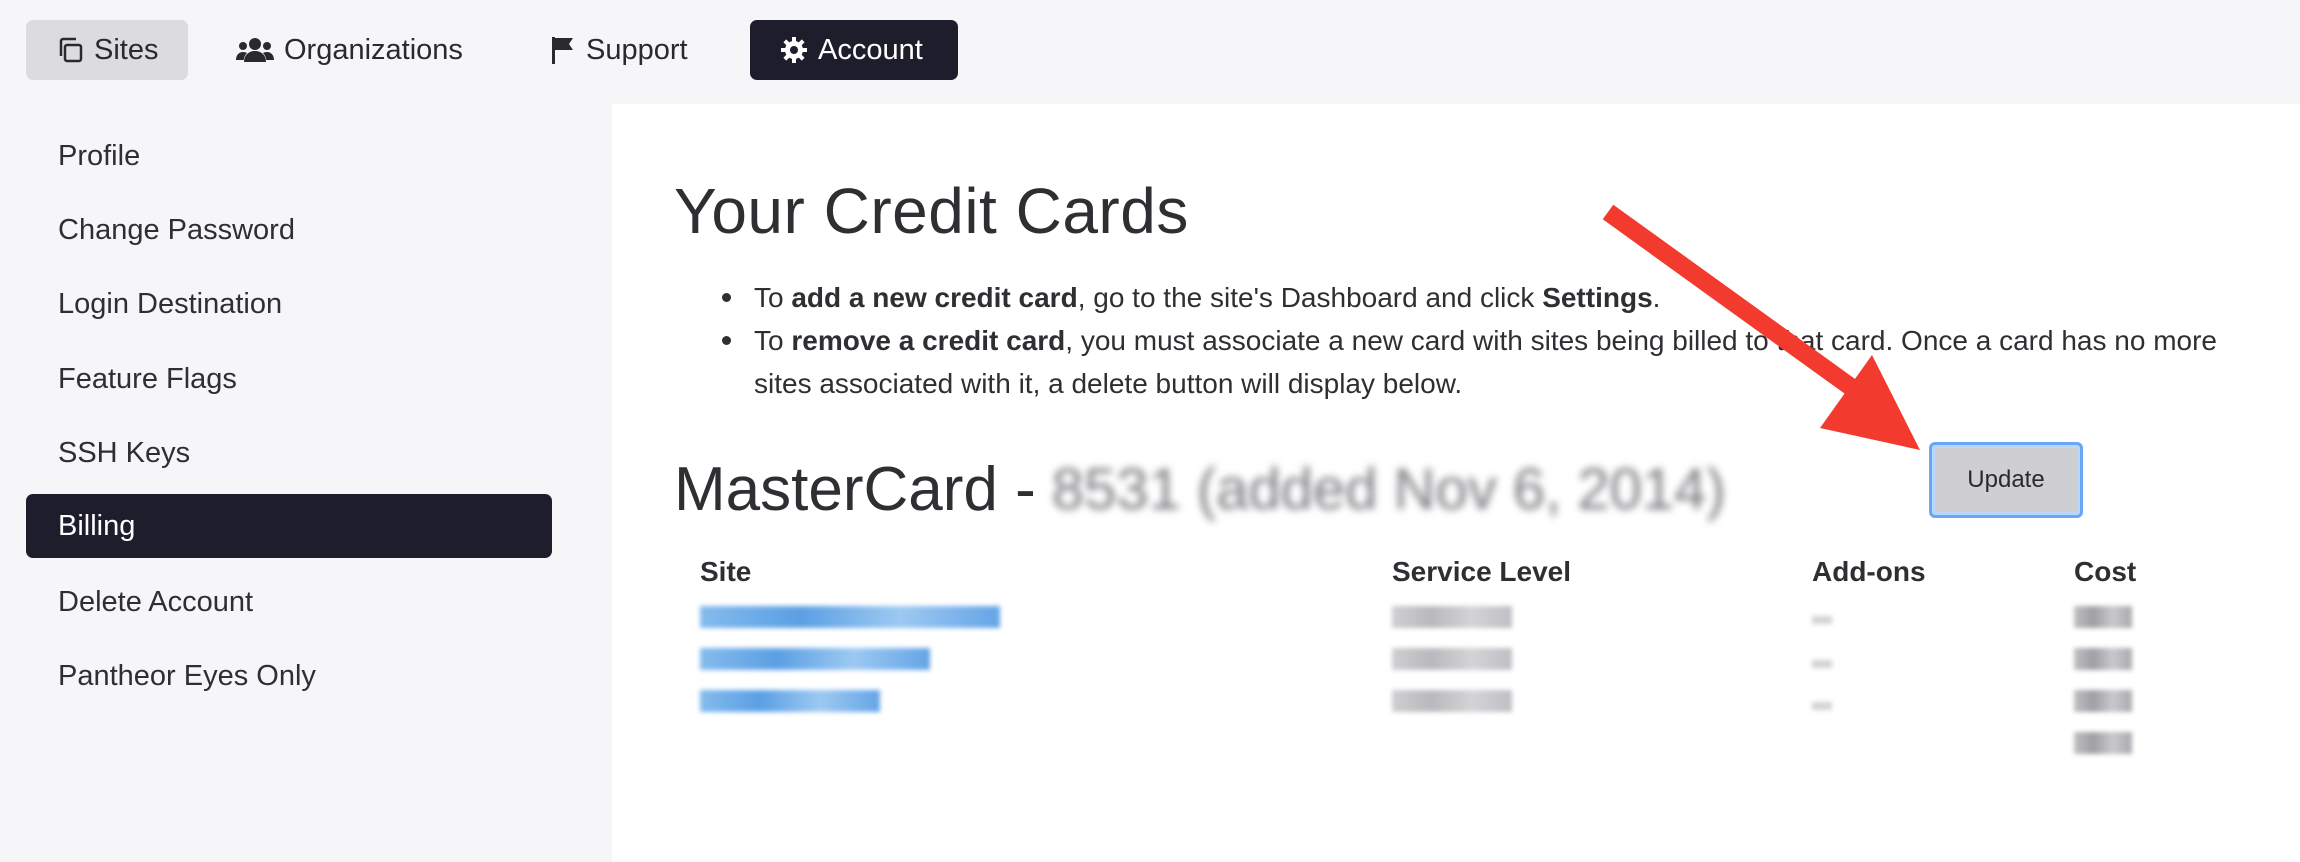  What do you see at coordinates (2006, 480) in the screenshot?
I see `update-card-button: Update` at bounding box center [2006, 480].